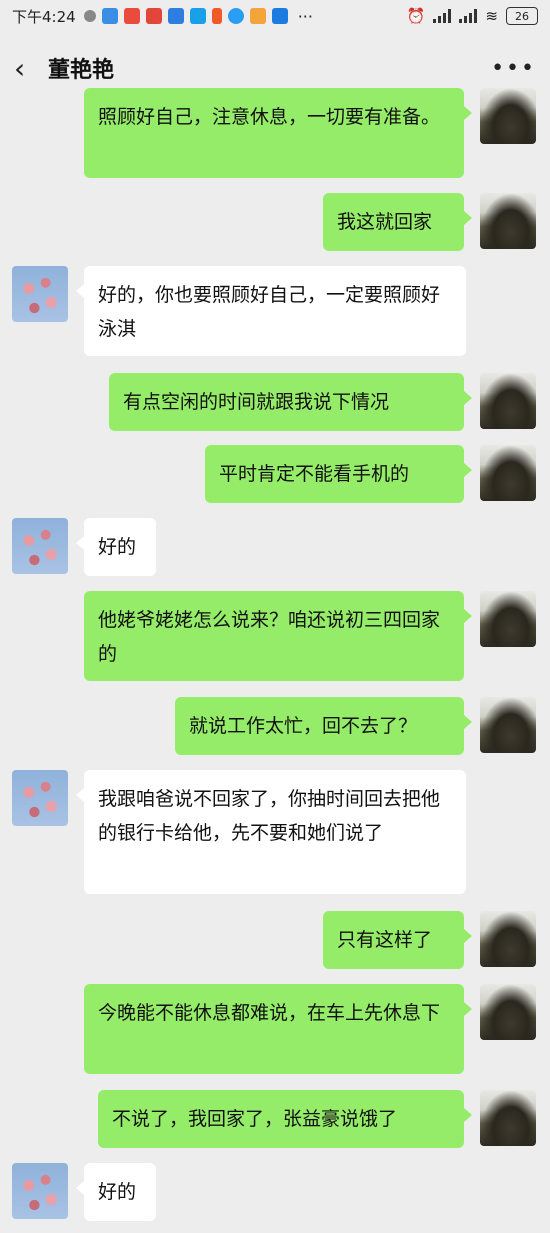  I want to click on message-bubble: 今晚能不能休息都难说，在车上先休息下, so click(278, 1029).